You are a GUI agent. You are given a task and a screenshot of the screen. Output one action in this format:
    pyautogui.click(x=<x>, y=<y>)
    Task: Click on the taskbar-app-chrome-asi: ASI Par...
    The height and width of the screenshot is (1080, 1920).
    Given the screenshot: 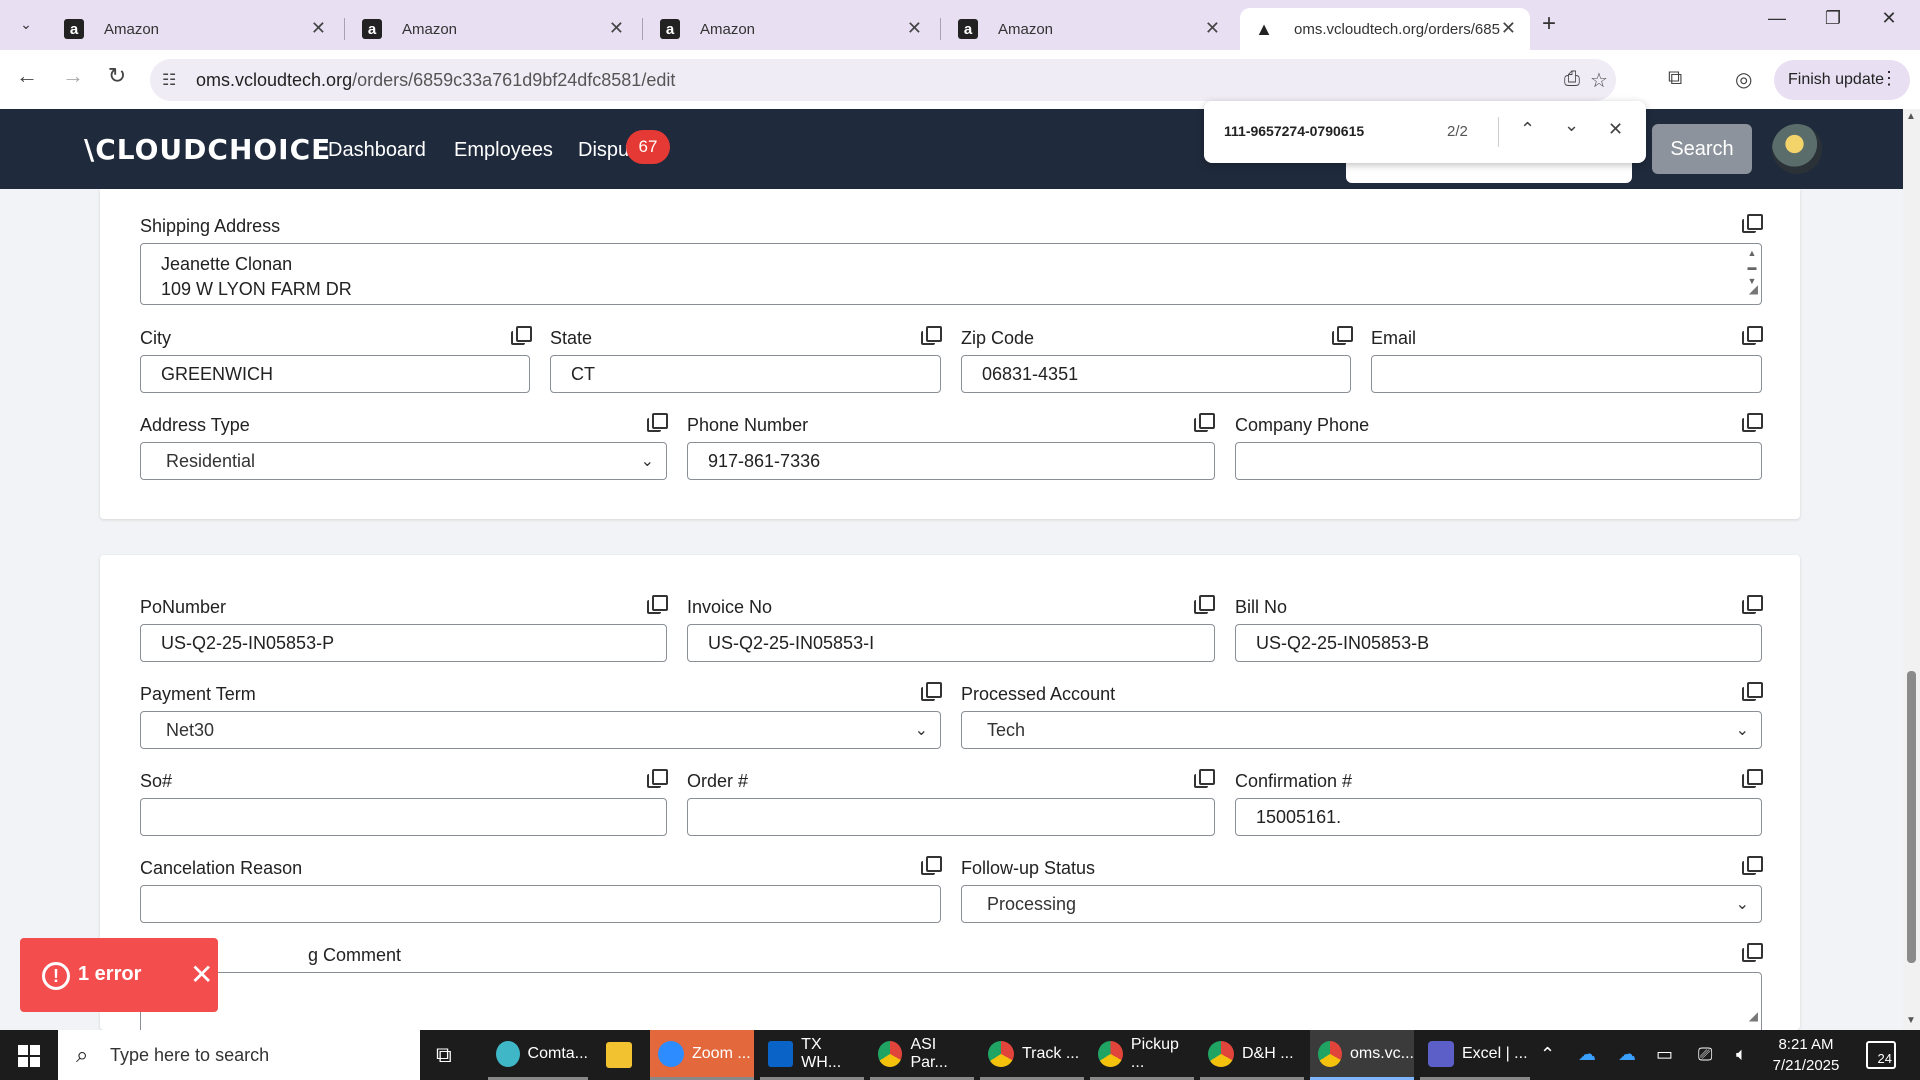 What is the action you would take?
    pyautogui.click(x=922, y=1055)
    